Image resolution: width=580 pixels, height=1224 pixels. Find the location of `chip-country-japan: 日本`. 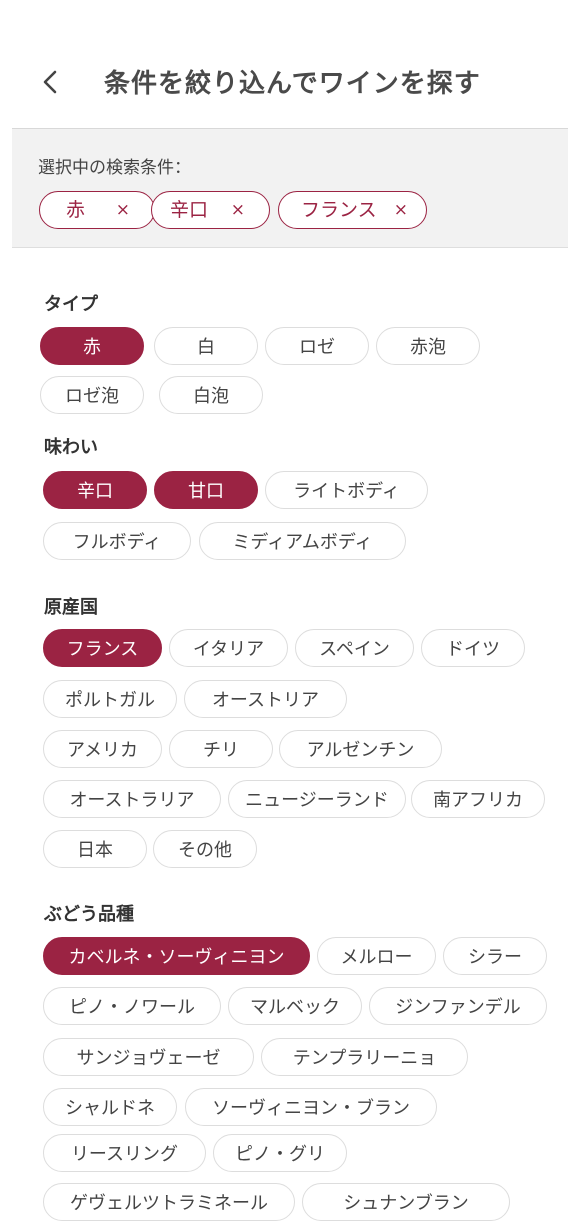

chip-country-japan: 日本 is located at coordinates (95, 849).